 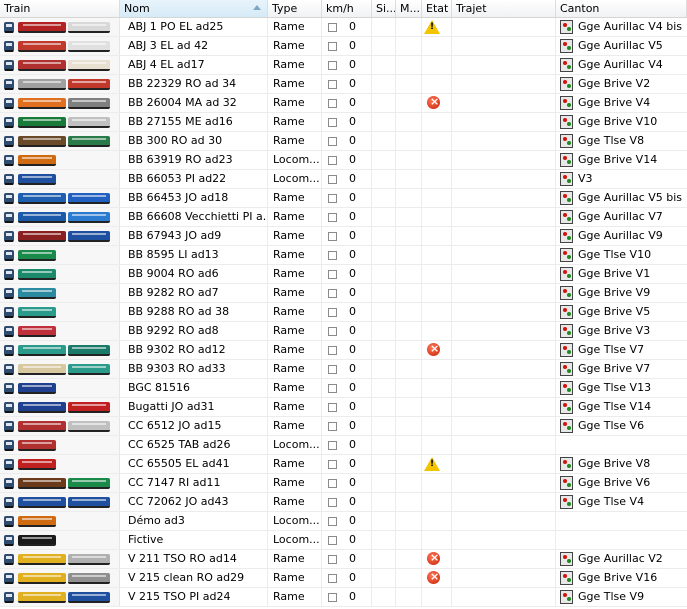 What do you see at coordinates (343, 122) in the screenshot?
I see `table-row: BB 27155 ME ad16 Rame 0 Gge Brive V10` at bounding box center [343, 122].